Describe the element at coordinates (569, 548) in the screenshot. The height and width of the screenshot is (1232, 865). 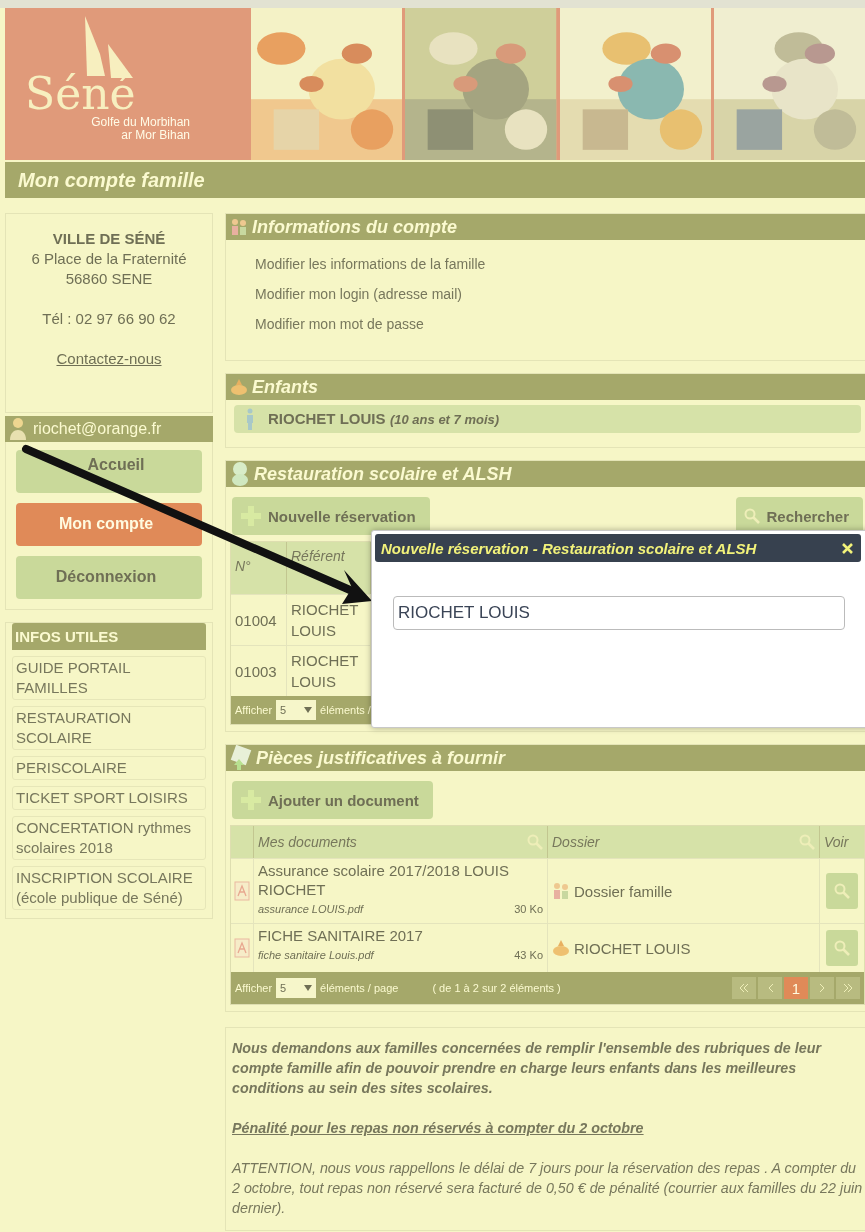
I see `dialog-title: Nouvelle réservation - Restauration scolaire et ALSH` at that location.